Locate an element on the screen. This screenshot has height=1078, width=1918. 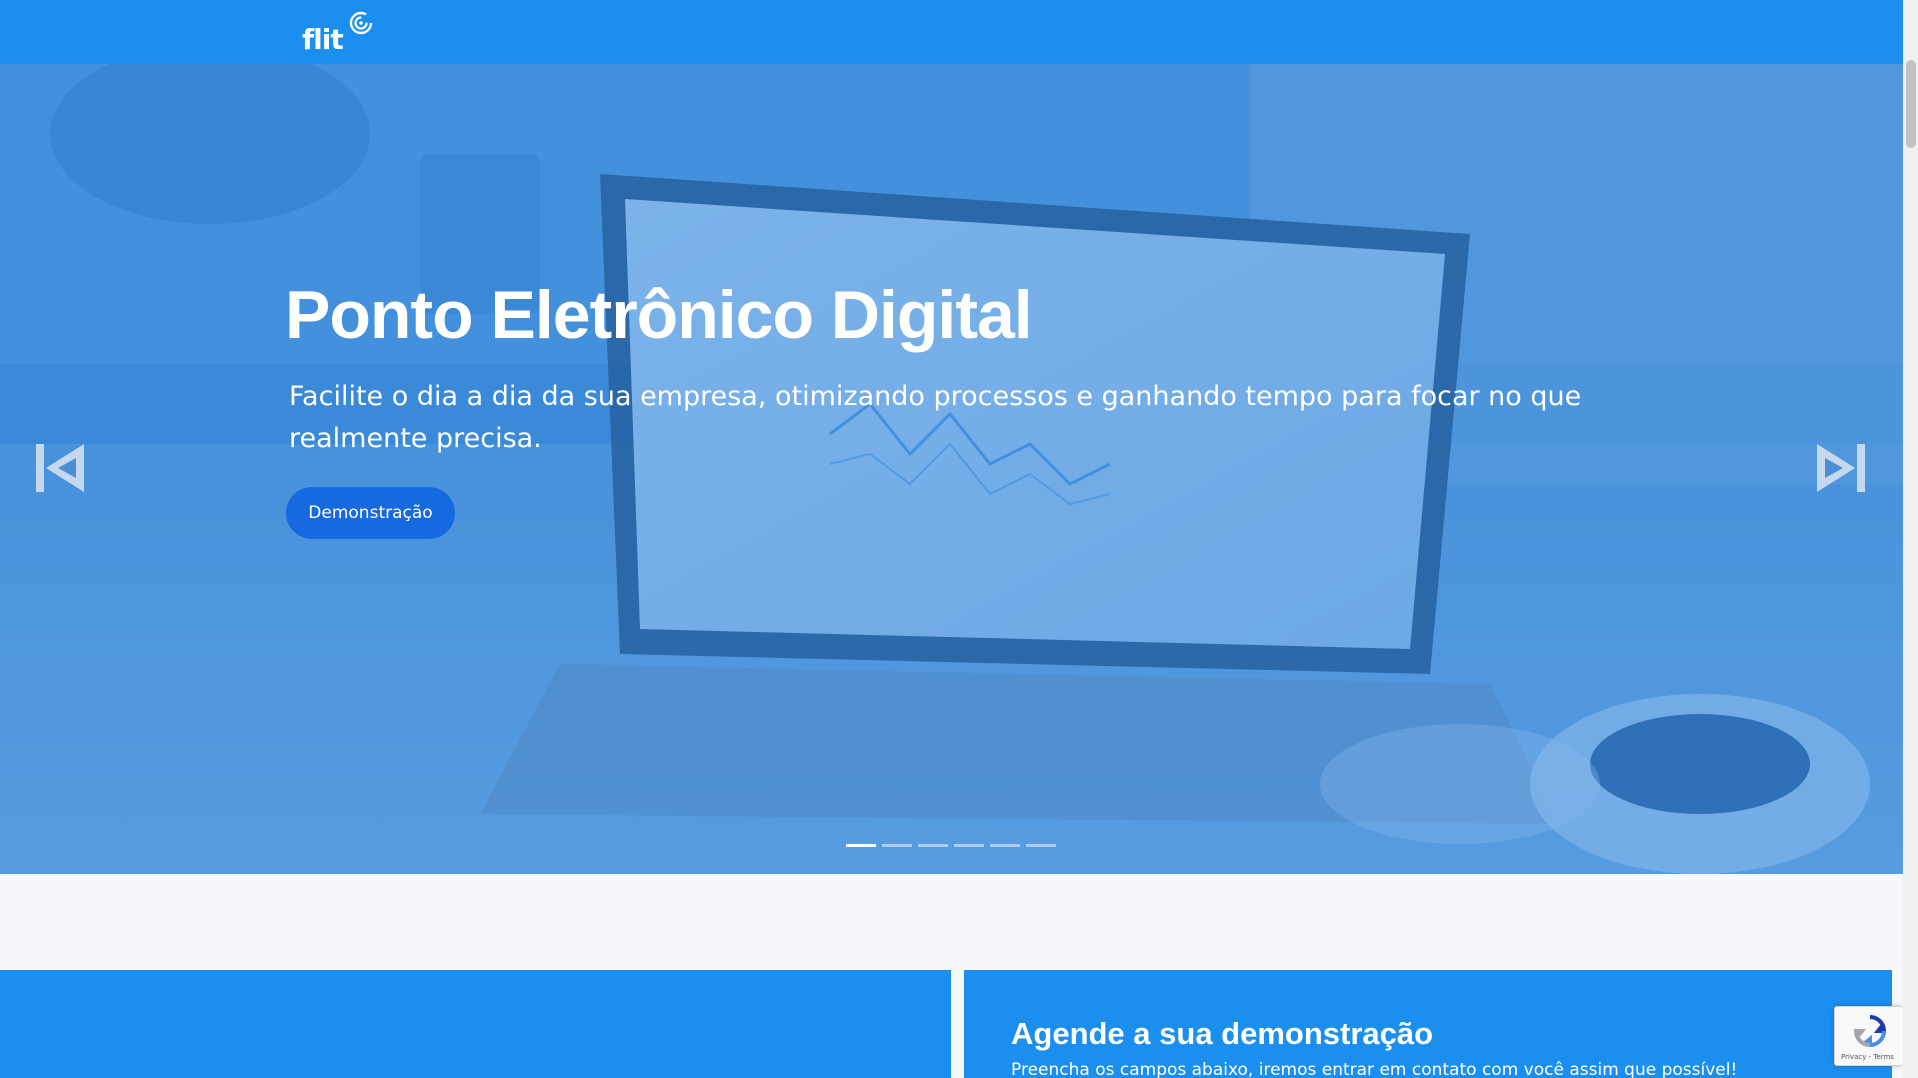
recaptcha-badge: Privacy - Terms is located at coordinates (1869, 1036).